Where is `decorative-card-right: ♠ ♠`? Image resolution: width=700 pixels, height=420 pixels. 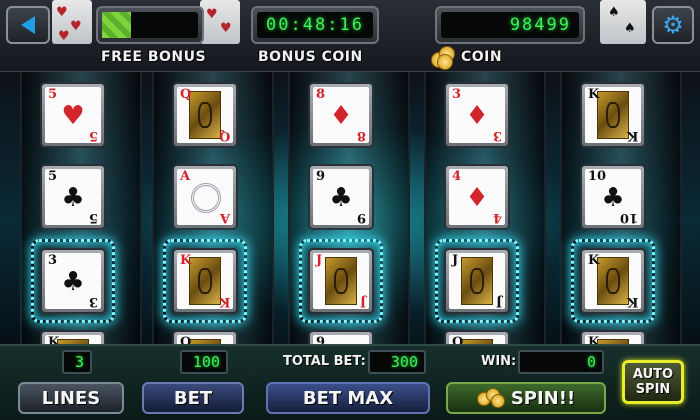 decorative-card-right: ♠ ♠ is located at coordinates (623, 22).